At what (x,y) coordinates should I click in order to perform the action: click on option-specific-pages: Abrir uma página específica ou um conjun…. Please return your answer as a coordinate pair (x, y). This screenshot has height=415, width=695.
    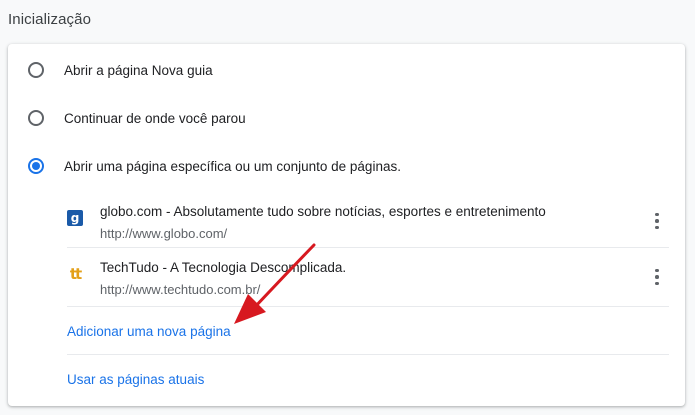
    Looking at the image, I should click on (346, 166).